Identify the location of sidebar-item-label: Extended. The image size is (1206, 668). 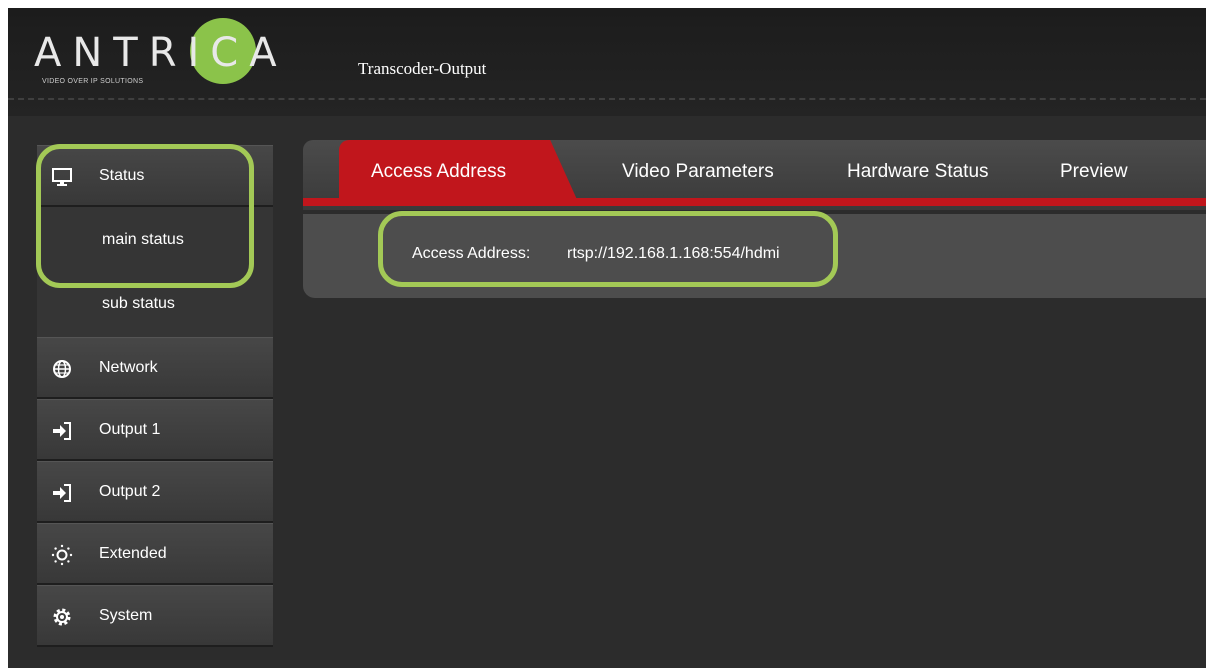
(133, 553).